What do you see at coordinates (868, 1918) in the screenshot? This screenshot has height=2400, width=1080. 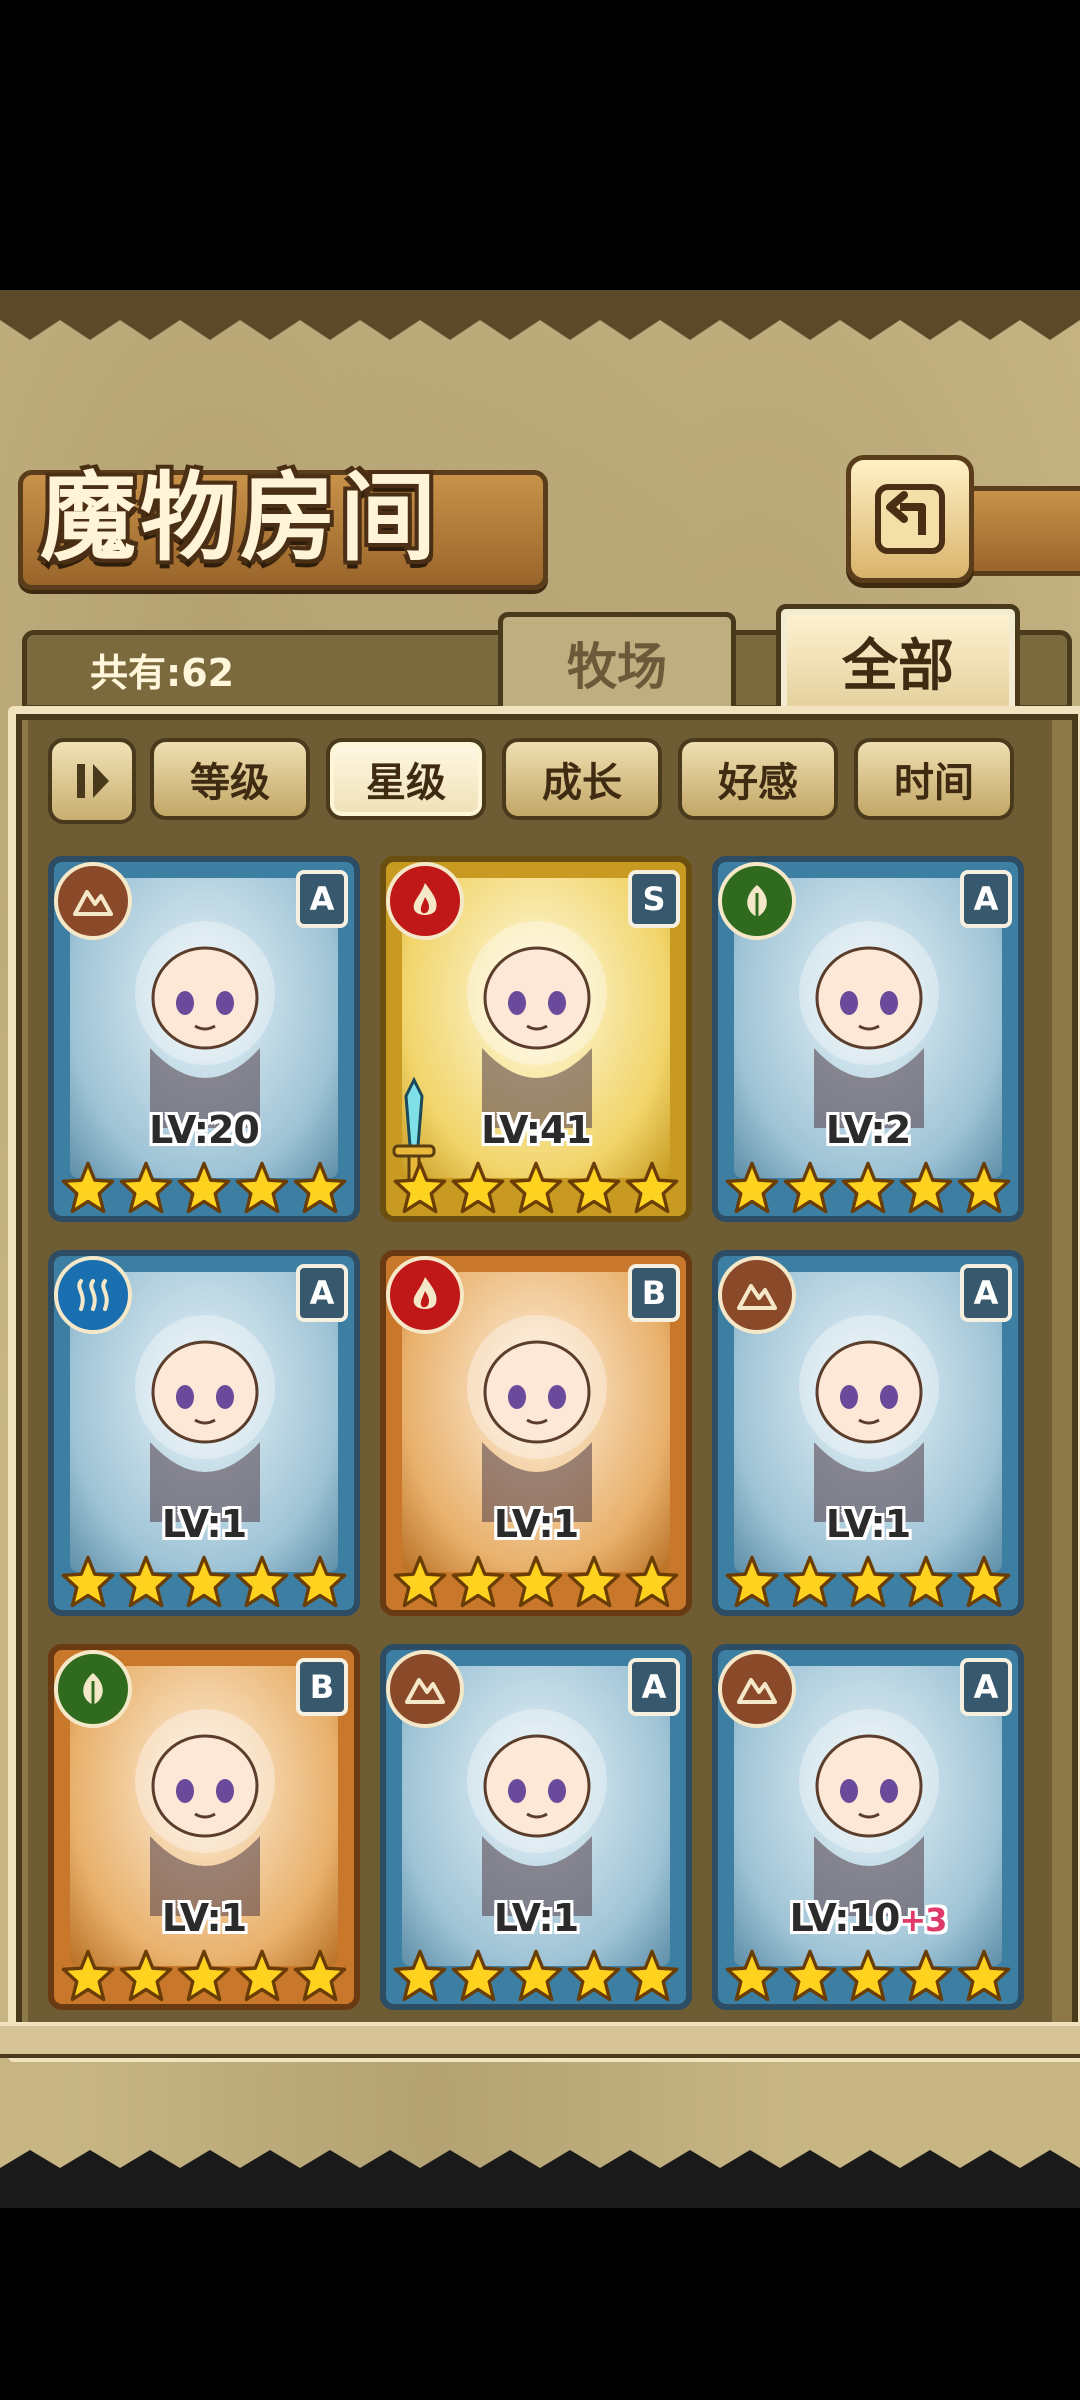 I see `monster-level: LV:10+3` at bounding box center [868, 1918].